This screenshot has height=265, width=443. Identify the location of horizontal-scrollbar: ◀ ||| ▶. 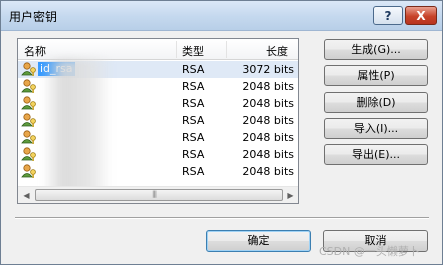
(158, 194).